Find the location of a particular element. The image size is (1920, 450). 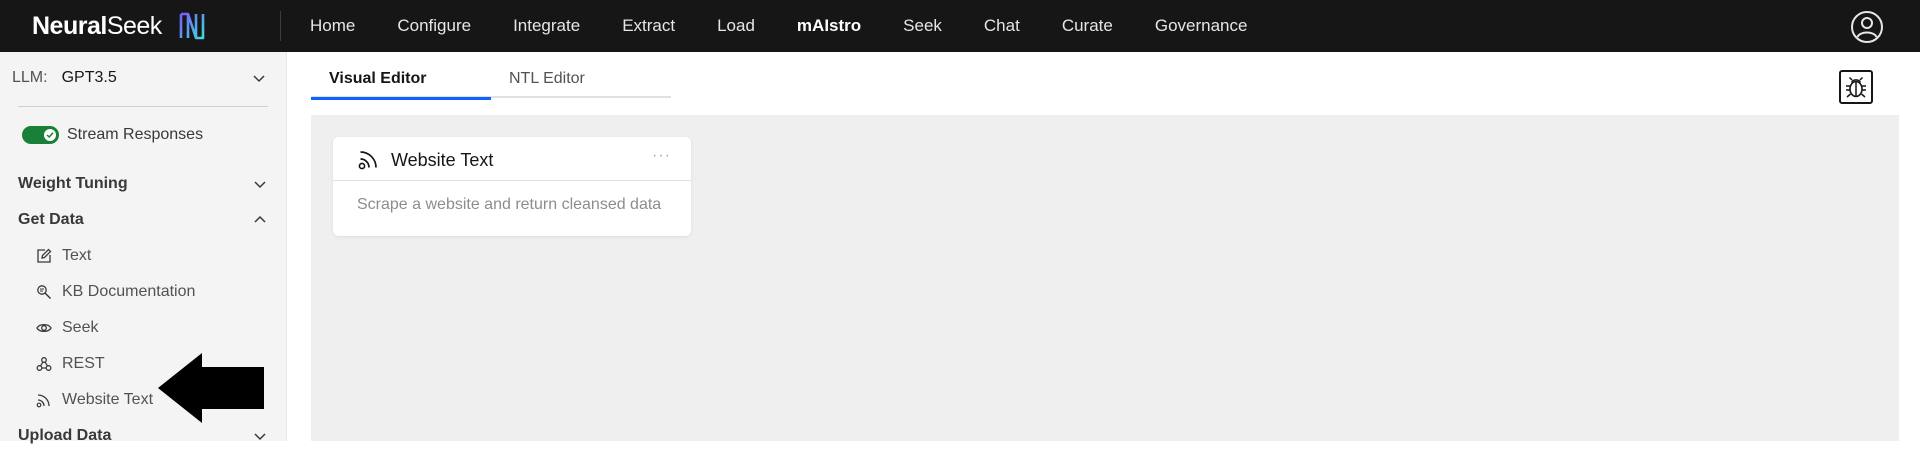

tab-ntl-editor: NTL Editor is located at coordinates (581, 79).